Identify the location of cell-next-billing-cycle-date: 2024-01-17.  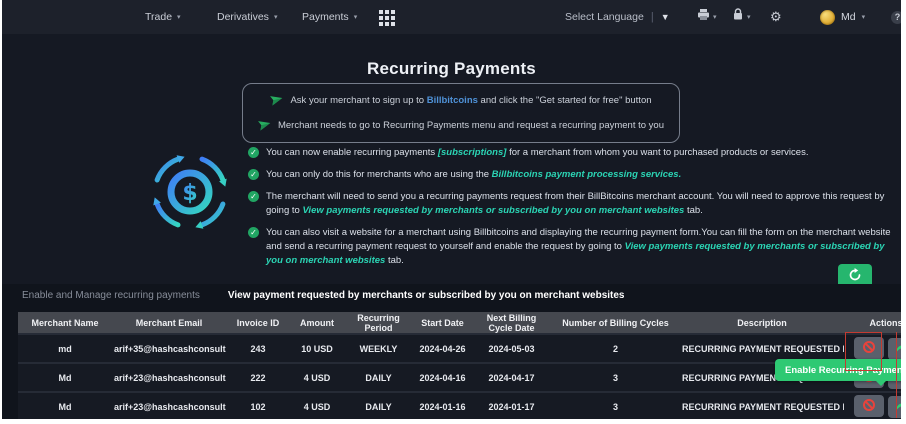
(511, 405).